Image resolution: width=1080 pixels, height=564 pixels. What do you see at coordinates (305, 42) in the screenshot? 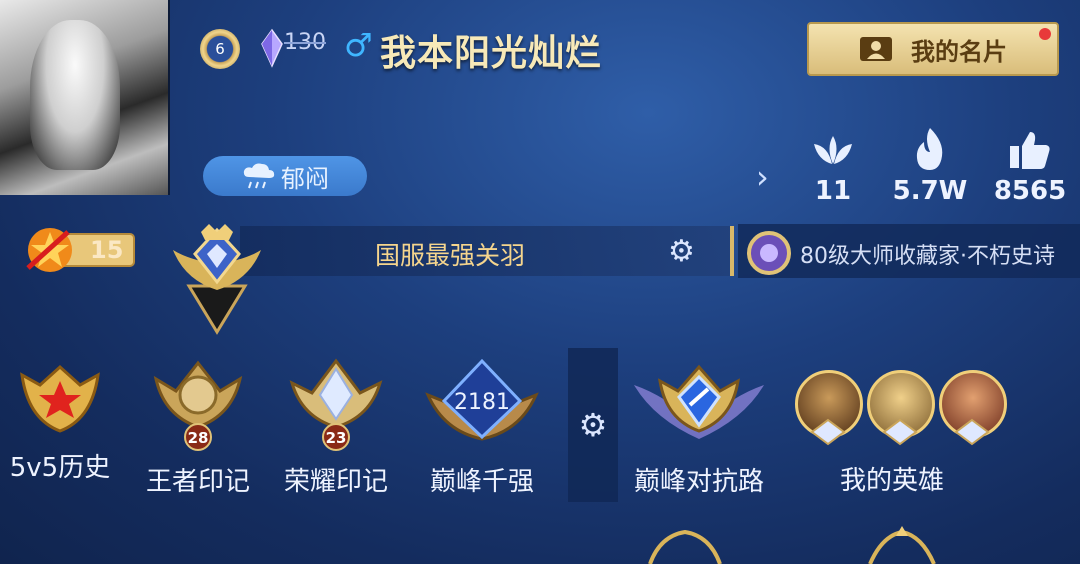
I see `crystal-count: 130` at bounding box center [305, 42].